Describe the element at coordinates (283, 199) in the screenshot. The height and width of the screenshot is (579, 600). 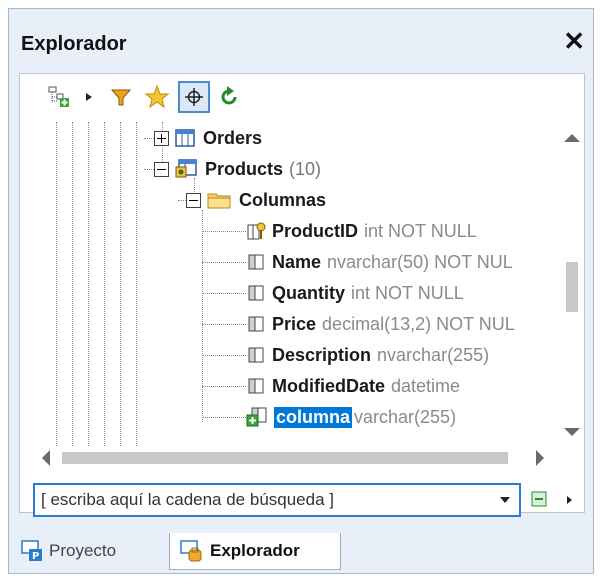
I see `node-label: Columnas` at that location.